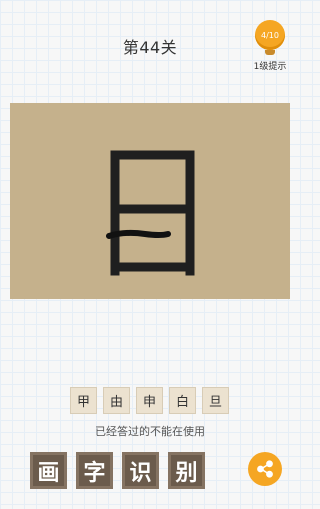 This screenshot has width=320, height=509. Describe the element at coordinates (140, 470) in the screenshot. I see `answer-tile: 识` at that location.